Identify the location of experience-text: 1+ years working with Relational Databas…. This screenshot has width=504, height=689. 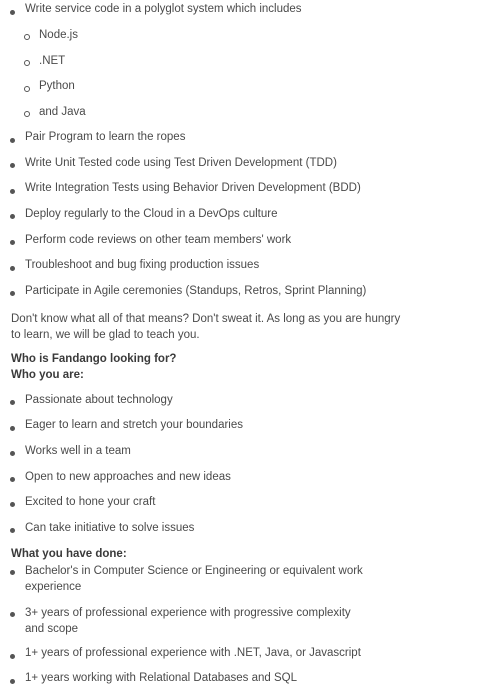
(161, 678).